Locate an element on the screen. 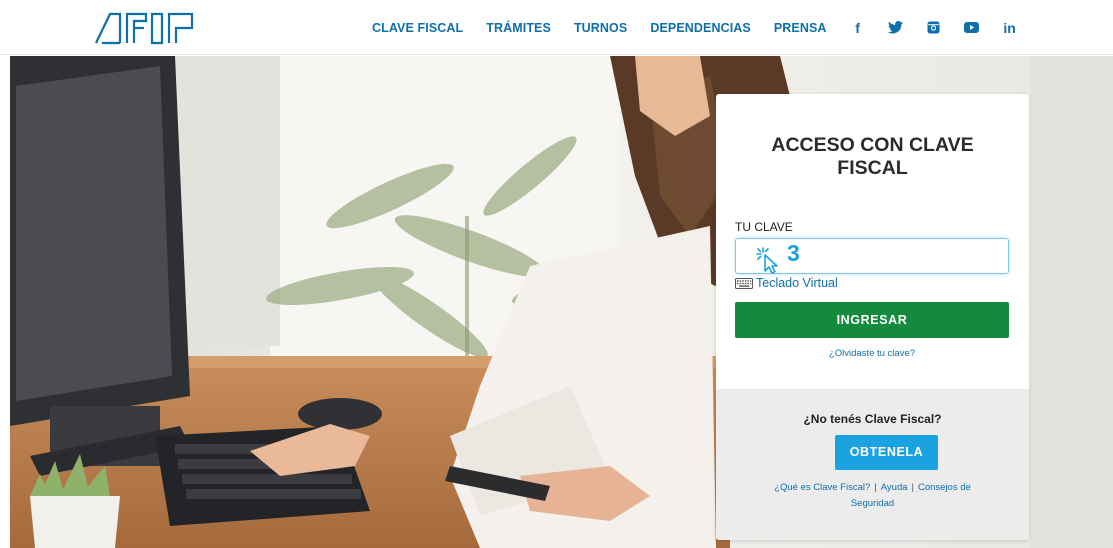 The width and height of the screenshot is (1113, 548). twitter-icon is located at coordinates (896, 28).